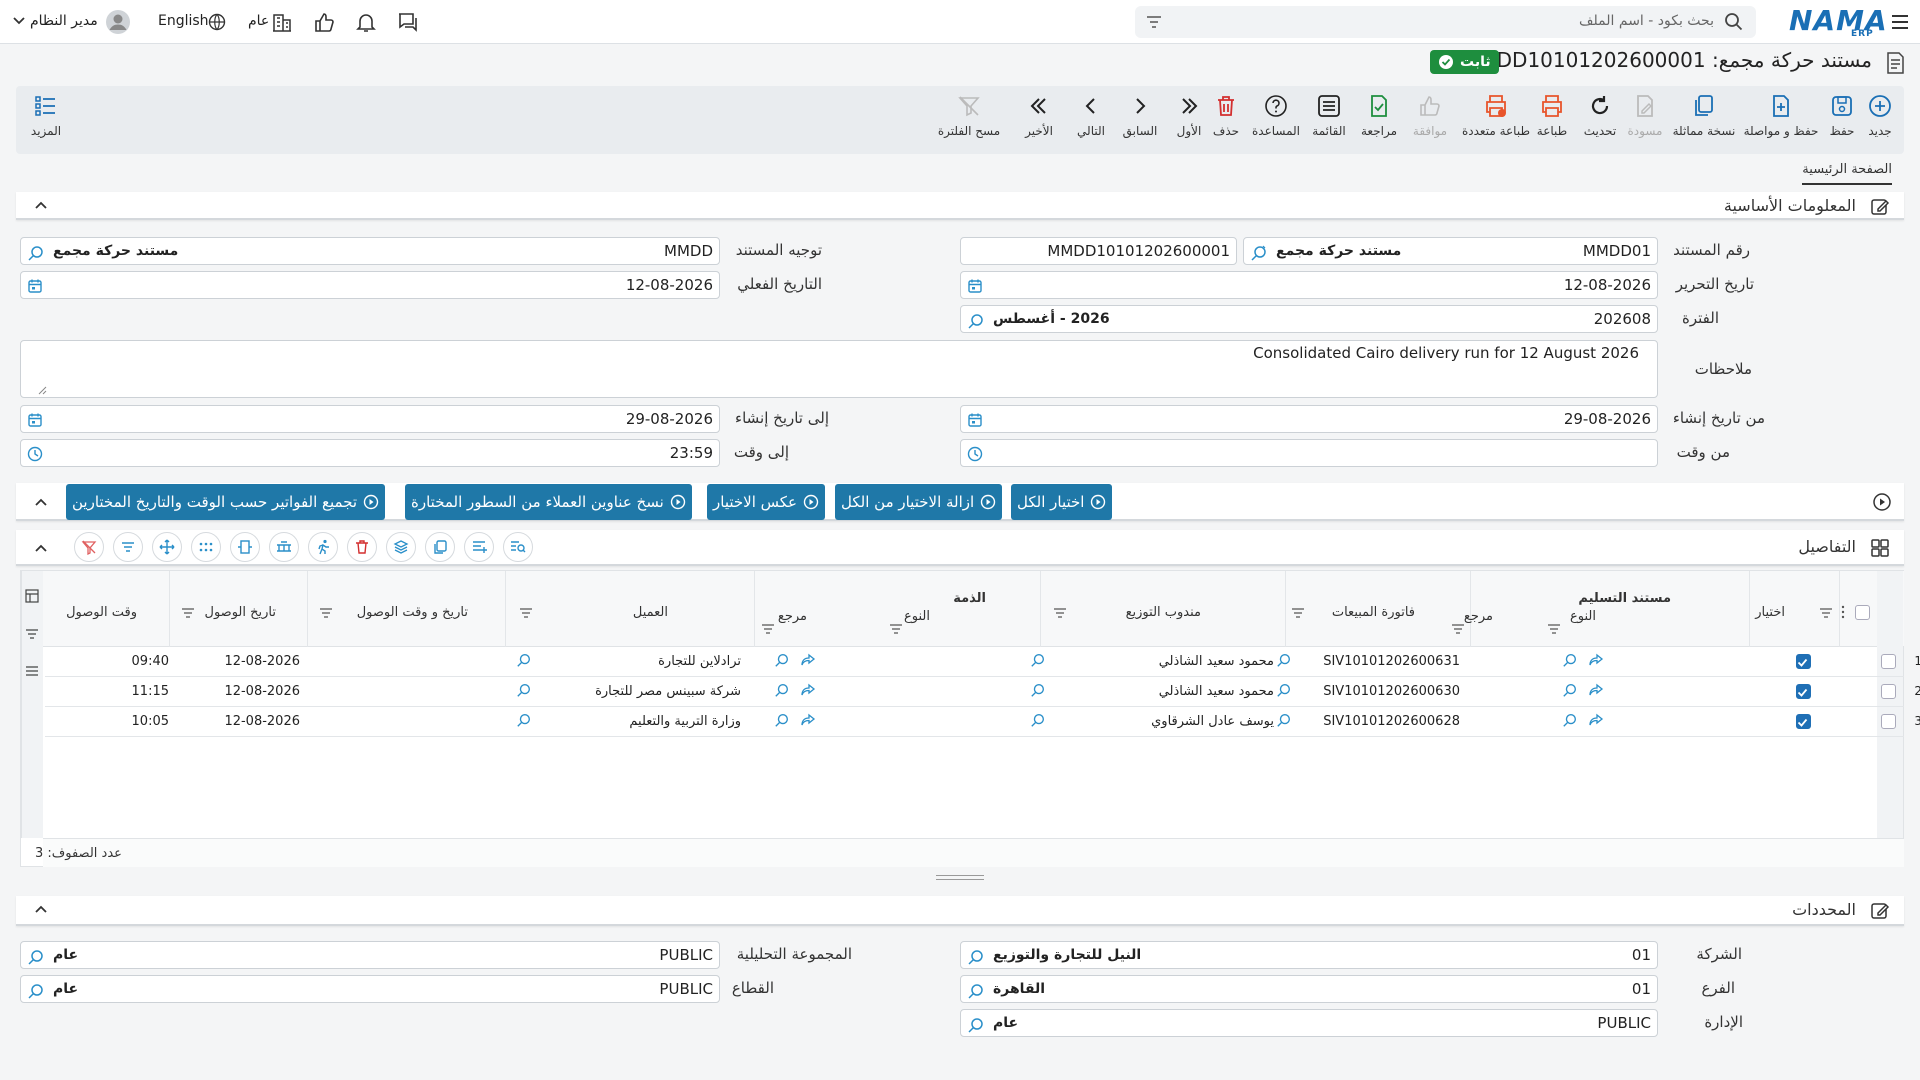 This screenshot has width=1920, height=1080. What do you see at coordinates (206, 547) in the screenshot?
I see `dots-grid-icon` at bounding box center [206, 547].